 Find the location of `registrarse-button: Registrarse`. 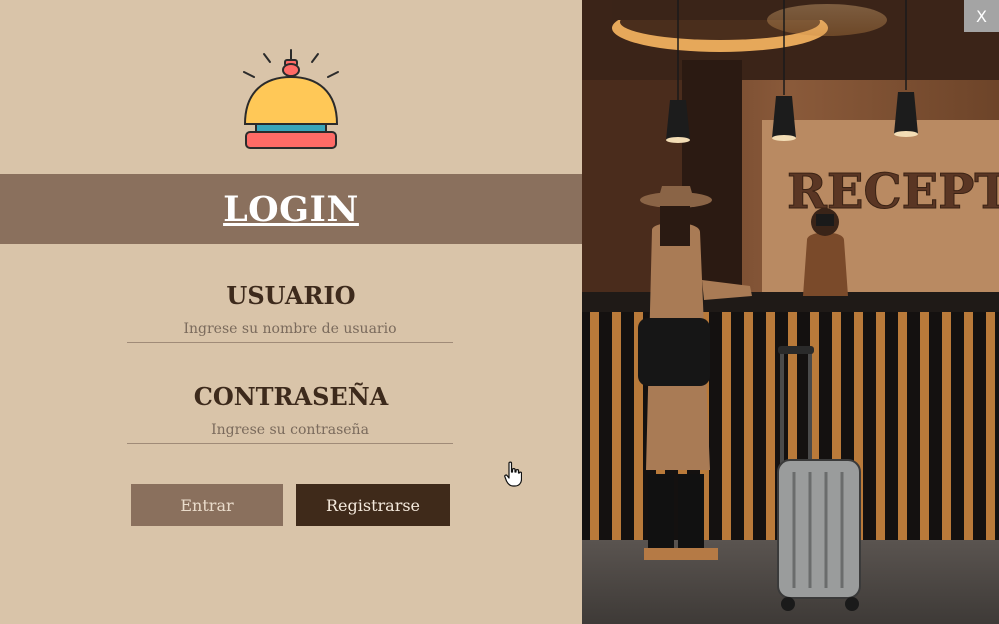

registrarse-button: Registrarse is located at coordinates (373, 505).